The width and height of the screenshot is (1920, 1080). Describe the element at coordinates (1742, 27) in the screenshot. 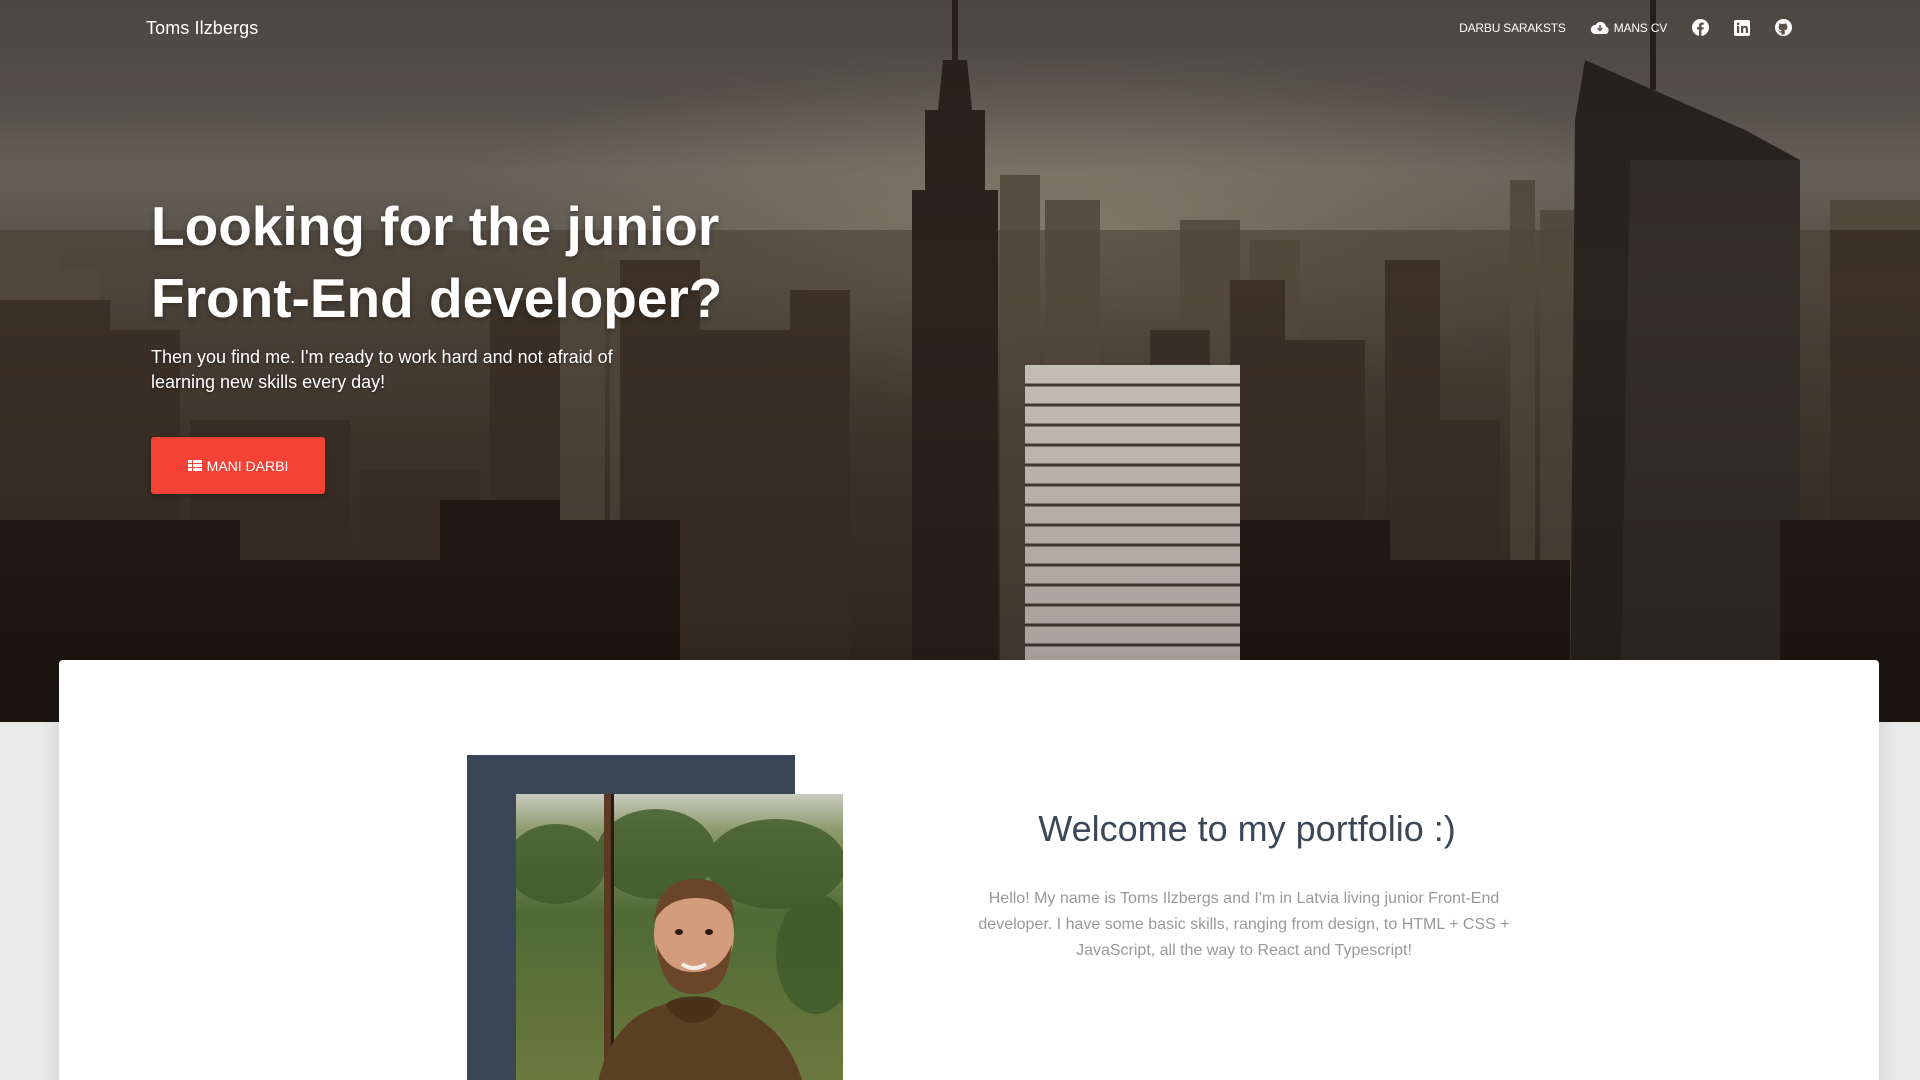

I see `linkedin-icon` at that location.